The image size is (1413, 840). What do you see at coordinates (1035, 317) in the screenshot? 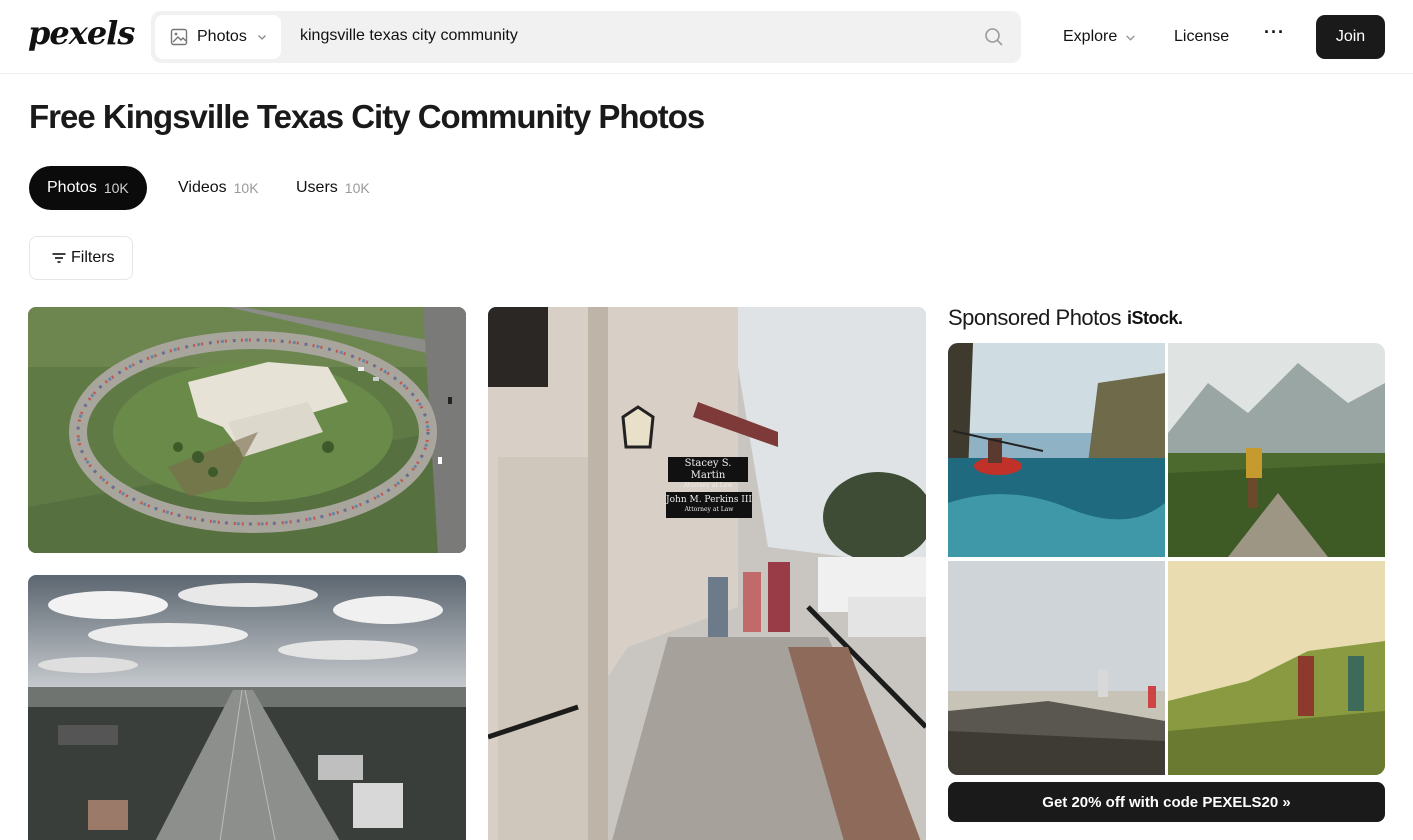
I see `sponsored-title: Sponsored Photos` at bounding box center [1035, 317].